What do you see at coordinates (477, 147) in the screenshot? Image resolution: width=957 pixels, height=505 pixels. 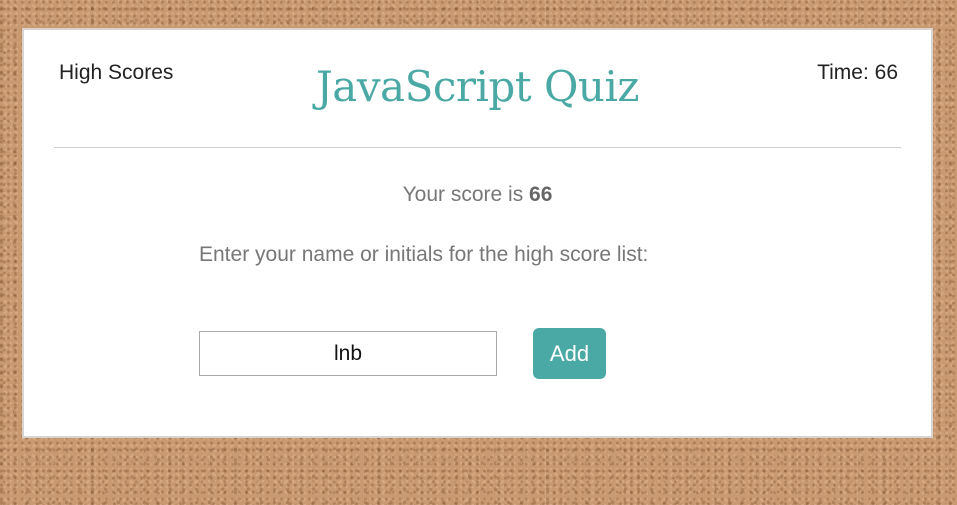 I see `header-divider` at bounding box center [477, 147].